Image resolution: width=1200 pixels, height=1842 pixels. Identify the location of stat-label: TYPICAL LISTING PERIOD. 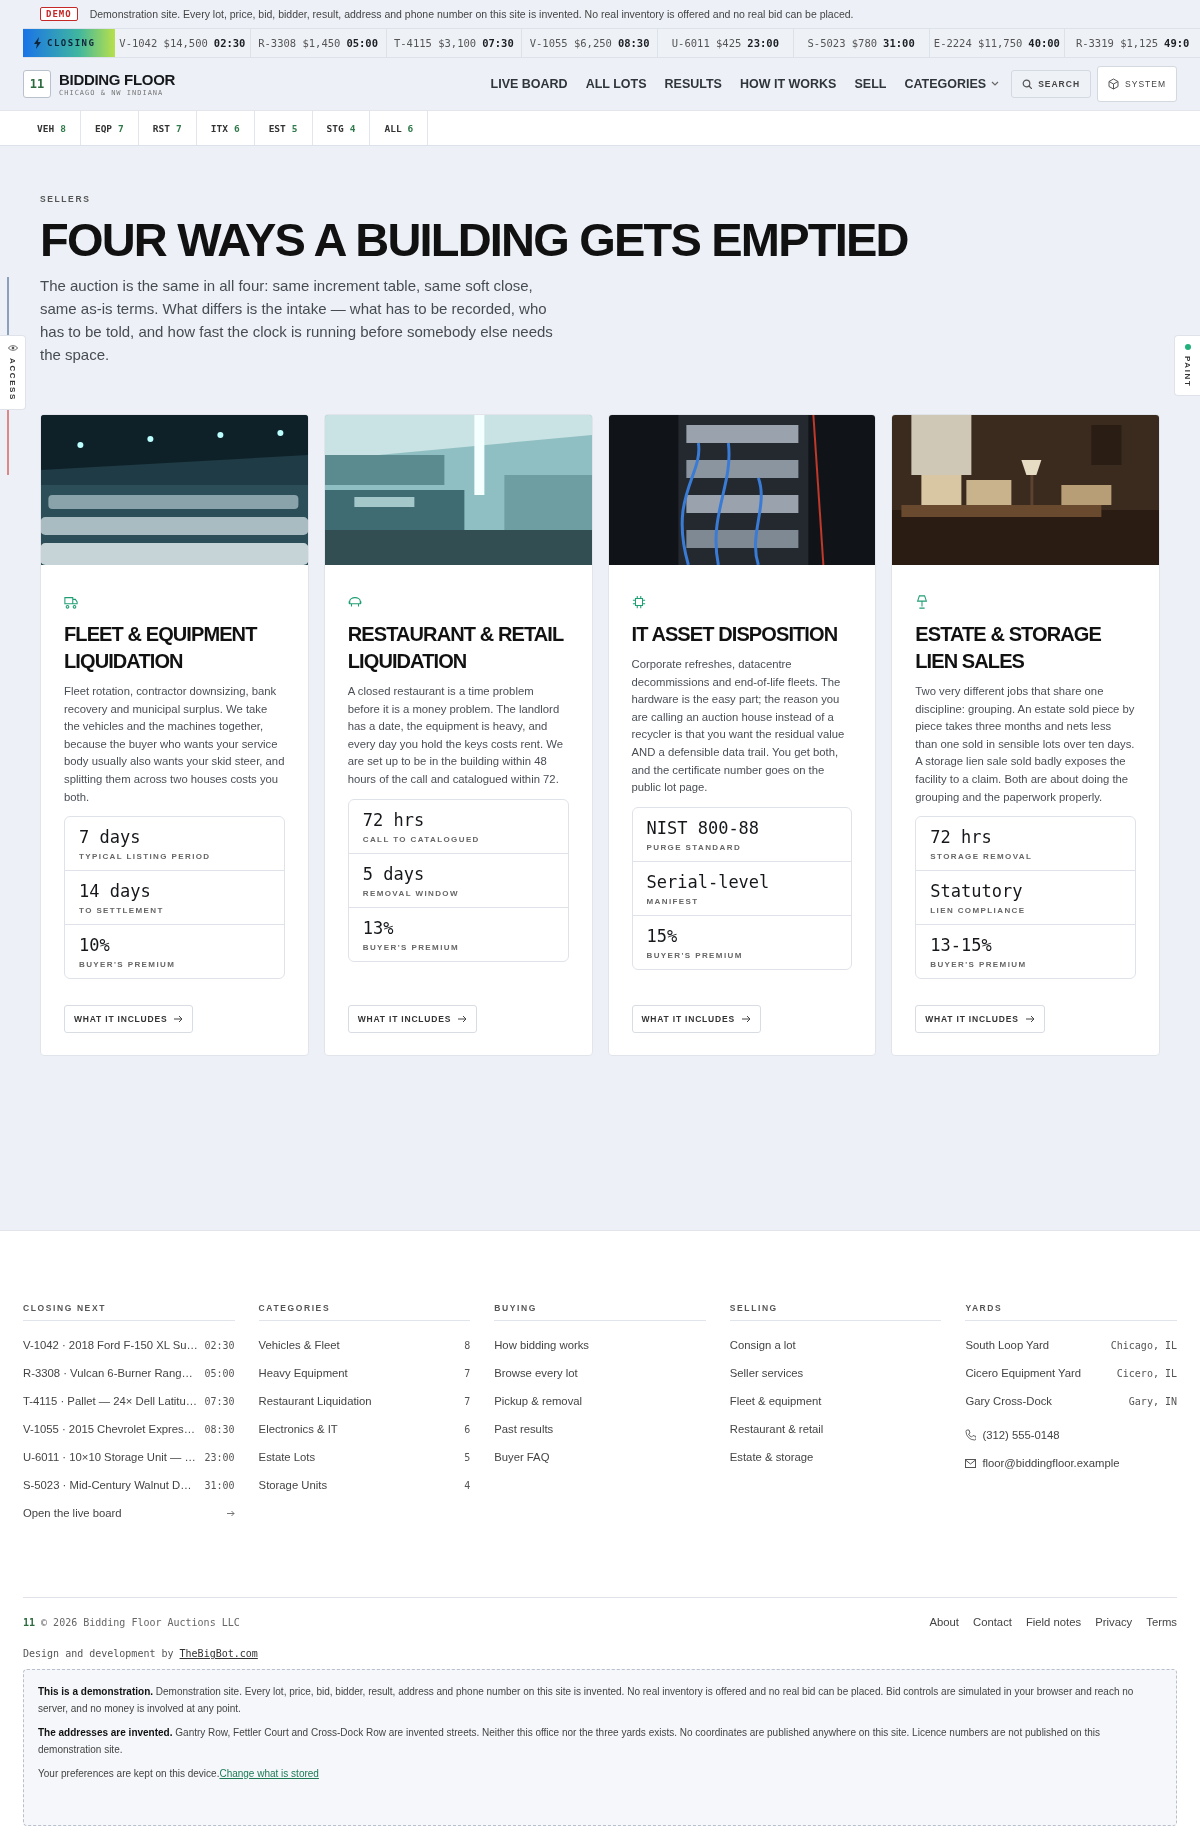
(145, 857).